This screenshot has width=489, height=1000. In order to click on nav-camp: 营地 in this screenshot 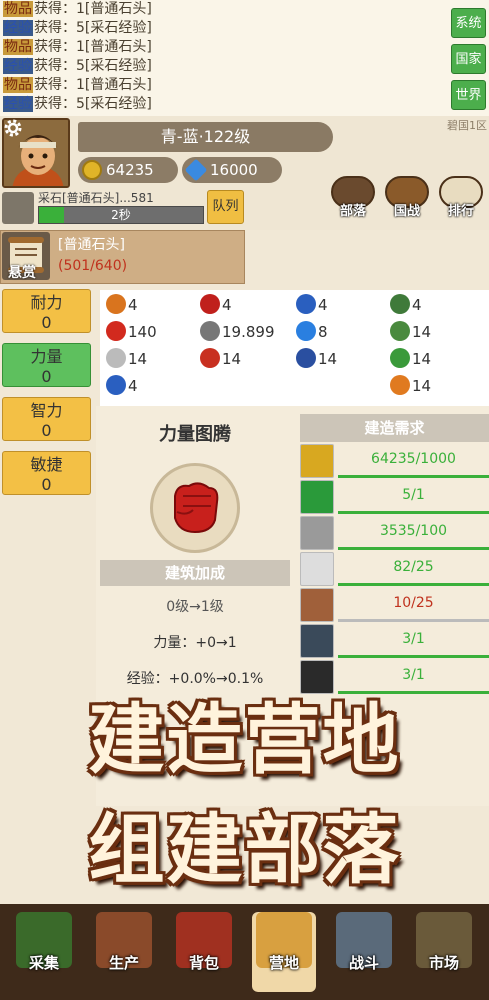, I will do `click(284, 952)`.